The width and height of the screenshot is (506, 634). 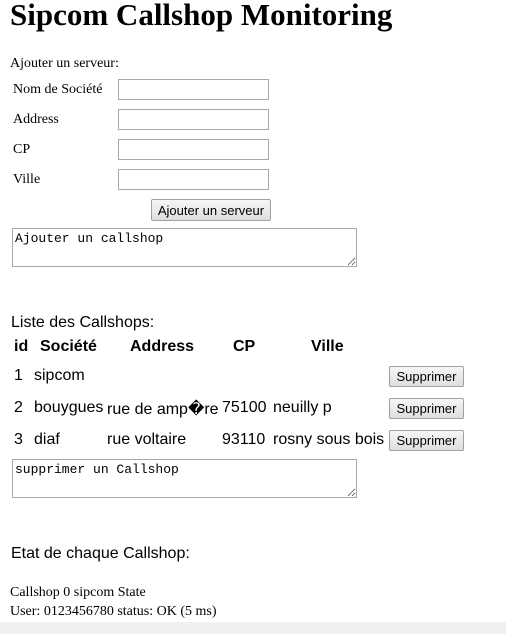 What do you see at coordinates (329, 439) in the screenshot?
I see `cell-ville: rosny sous bois` at bounding box center [329, 439].